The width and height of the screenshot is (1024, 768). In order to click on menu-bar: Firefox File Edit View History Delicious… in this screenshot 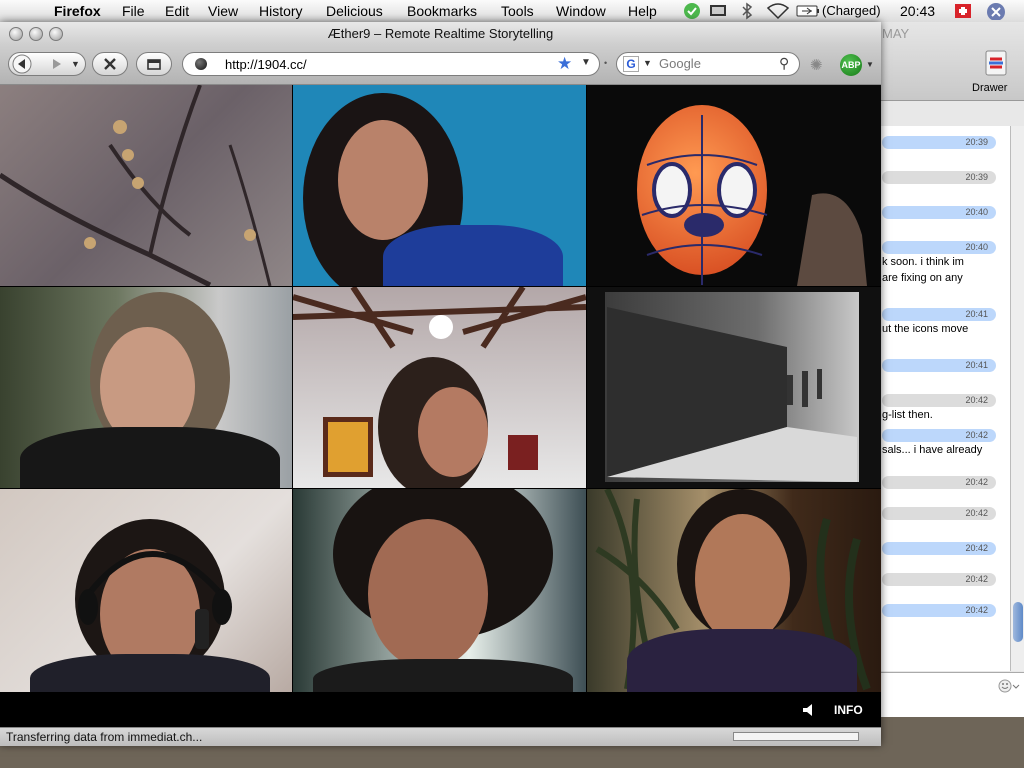, I will do `click(512, 11)`.